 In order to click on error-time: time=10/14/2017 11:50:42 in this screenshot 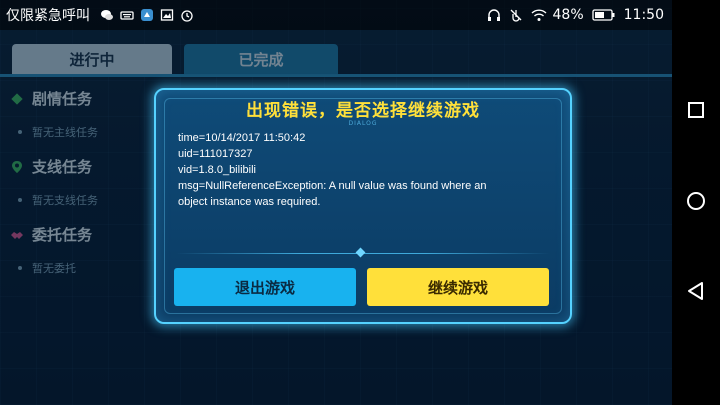, I will do `click(242, 138)`.